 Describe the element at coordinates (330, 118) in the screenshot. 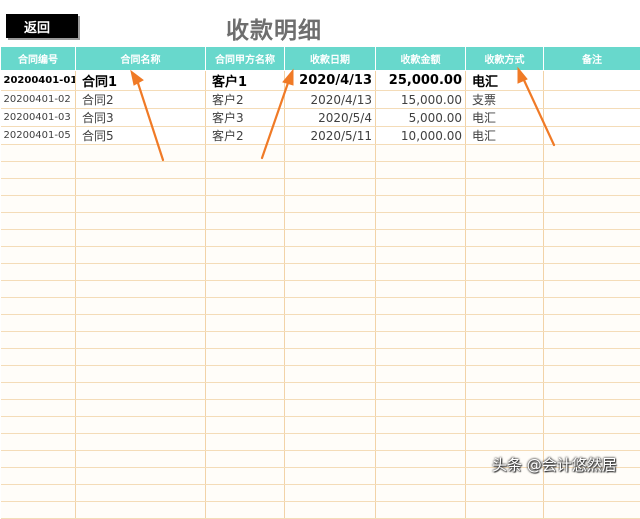

I see `cell-receipt-date: 2020/5/4` at that location.